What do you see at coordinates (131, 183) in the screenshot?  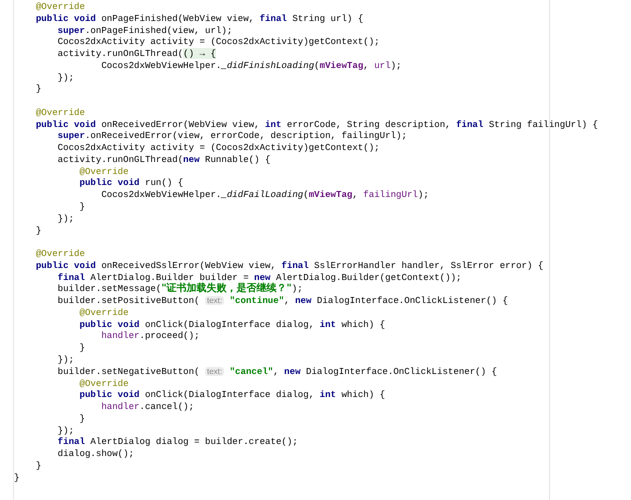 I see `code-line: public void run() {` at bounding box center [131, 183].